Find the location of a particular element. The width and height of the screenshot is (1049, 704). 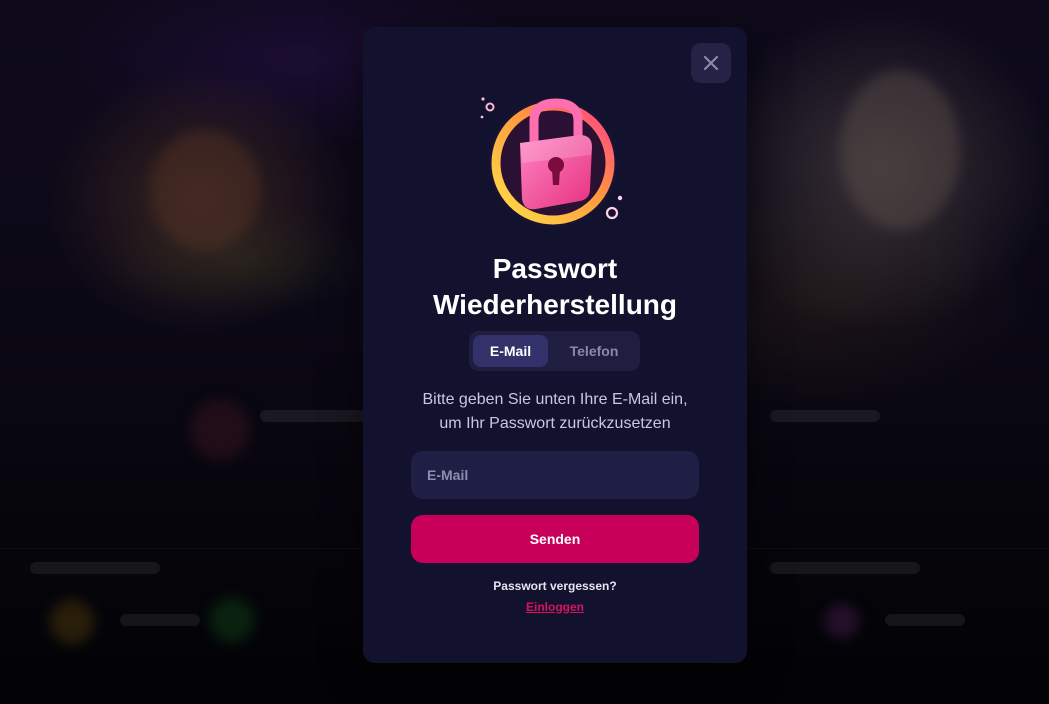

instruction-line-1: Bitte geben Sie unten Ihre E-Mail ein, is located at coordinates (555, 399).